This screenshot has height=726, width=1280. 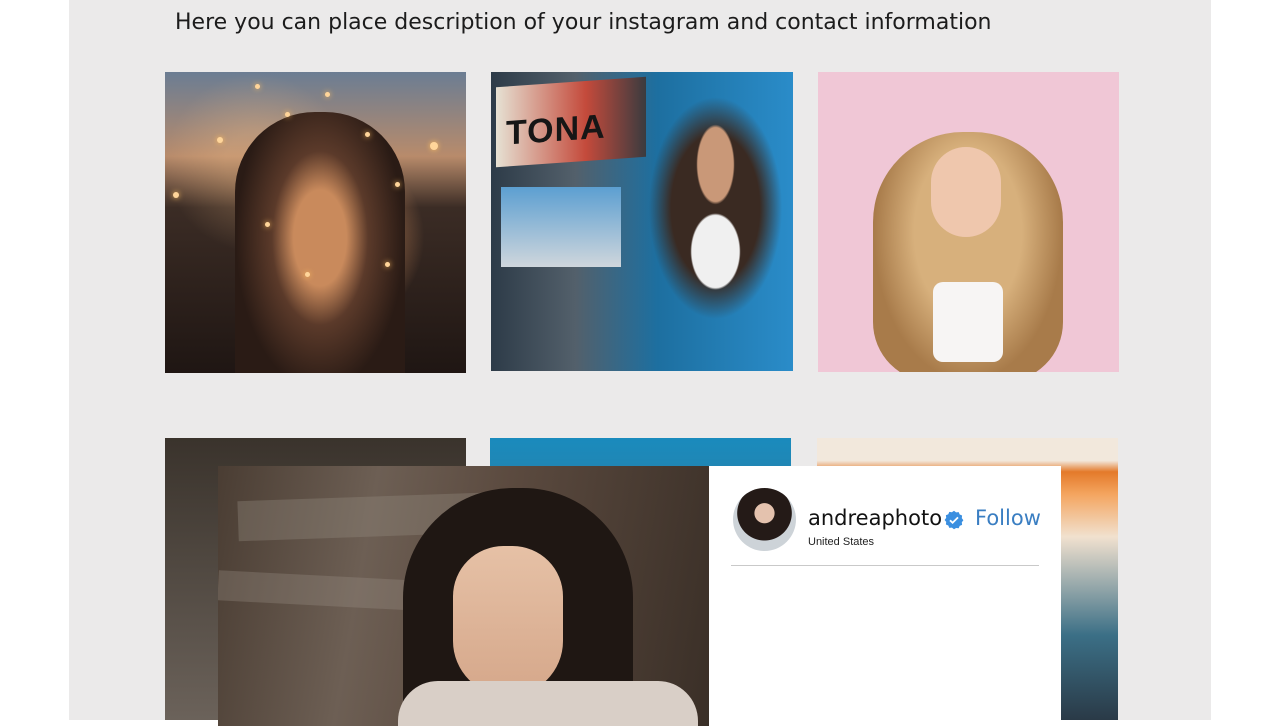 I want to click on post-location: United States, so click(x=841, y=542).